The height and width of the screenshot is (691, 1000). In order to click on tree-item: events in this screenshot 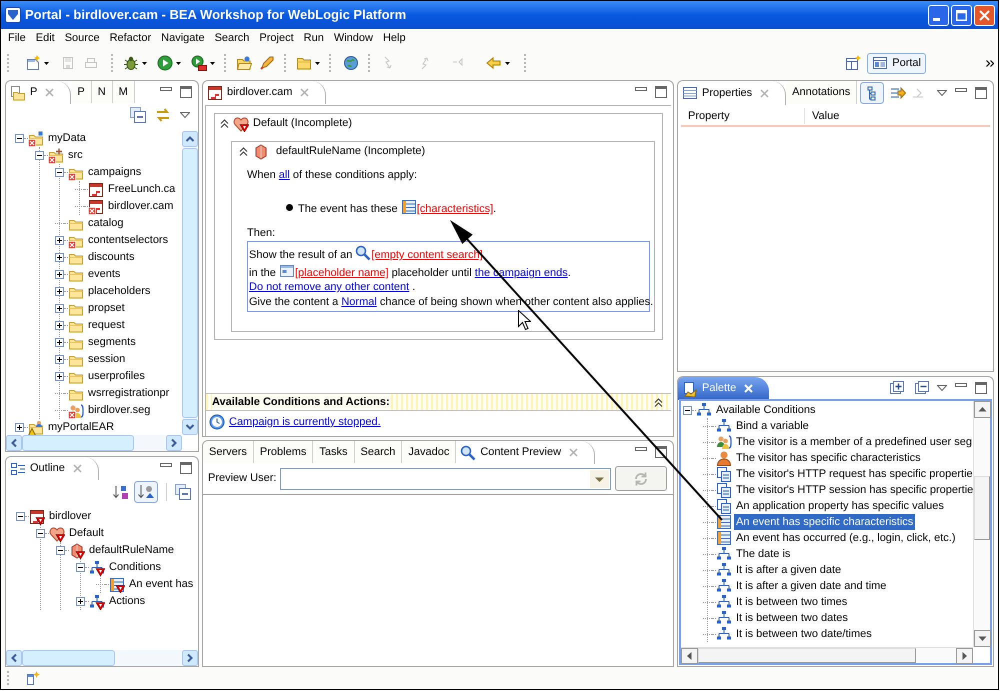, I will do `click(104, 274)`.